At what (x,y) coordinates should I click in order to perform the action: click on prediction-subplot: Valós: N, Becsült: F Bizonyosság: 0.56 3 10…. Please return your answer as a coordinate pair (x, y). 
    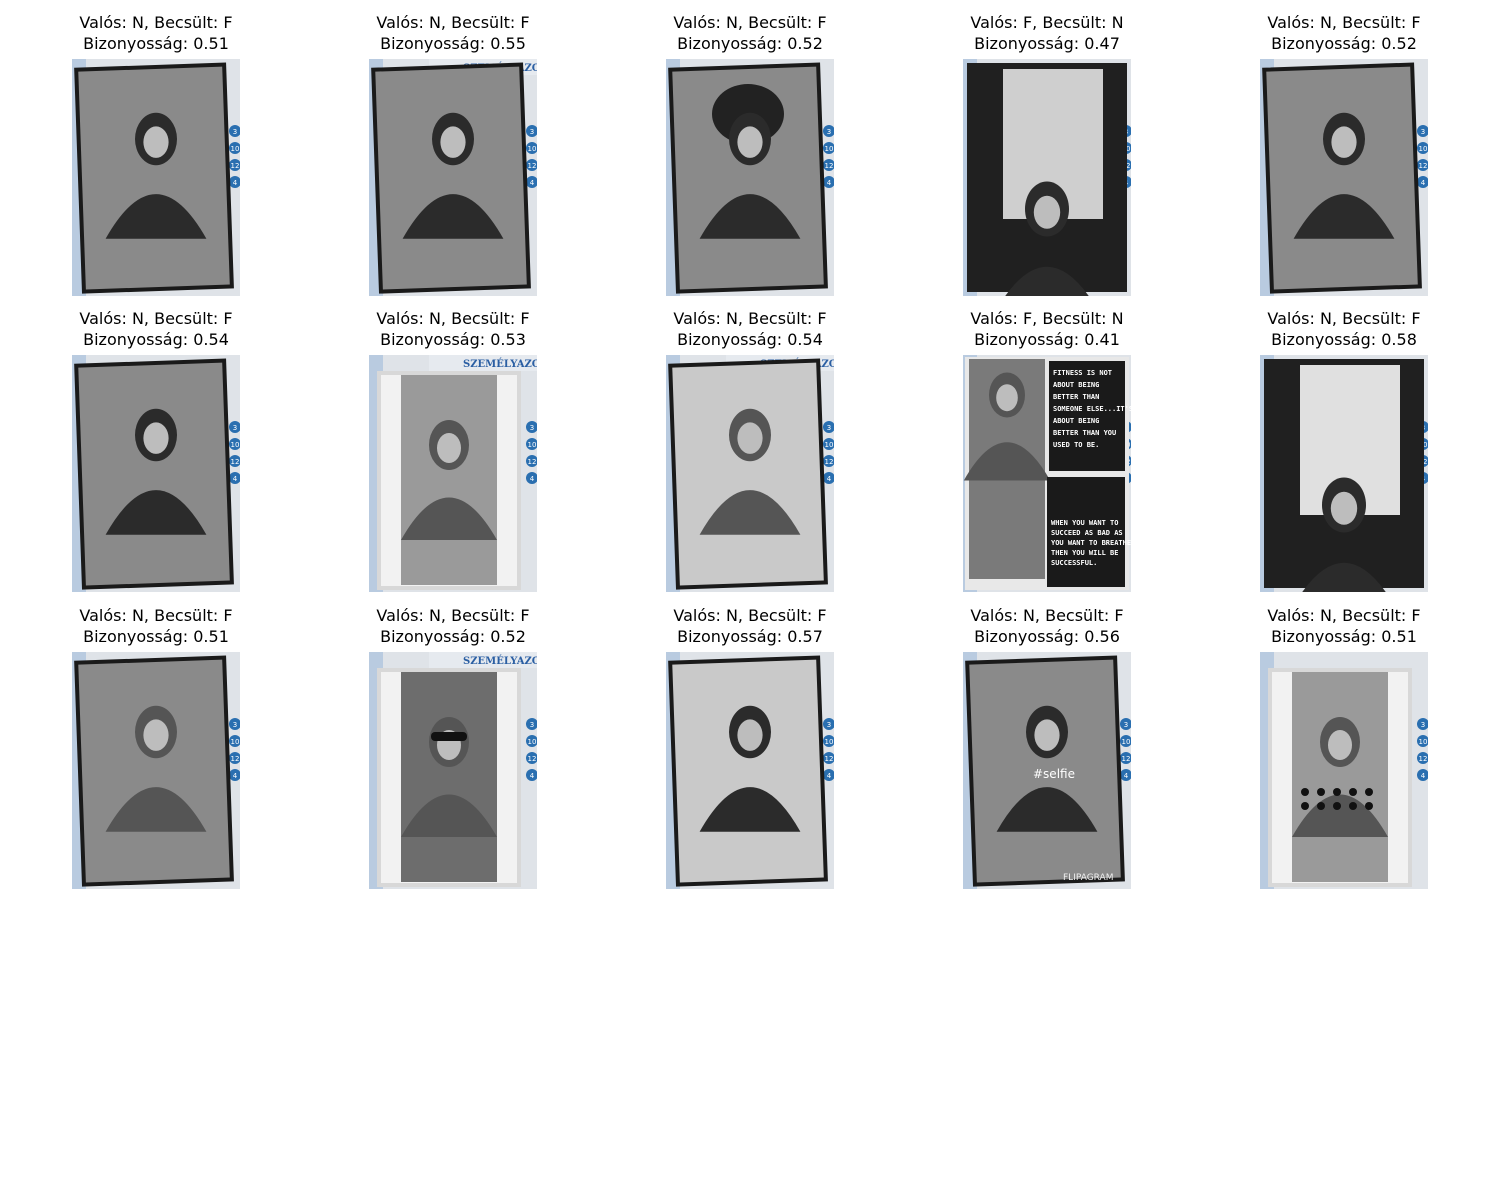
    Looking at the image, I should click on (1047, 747).